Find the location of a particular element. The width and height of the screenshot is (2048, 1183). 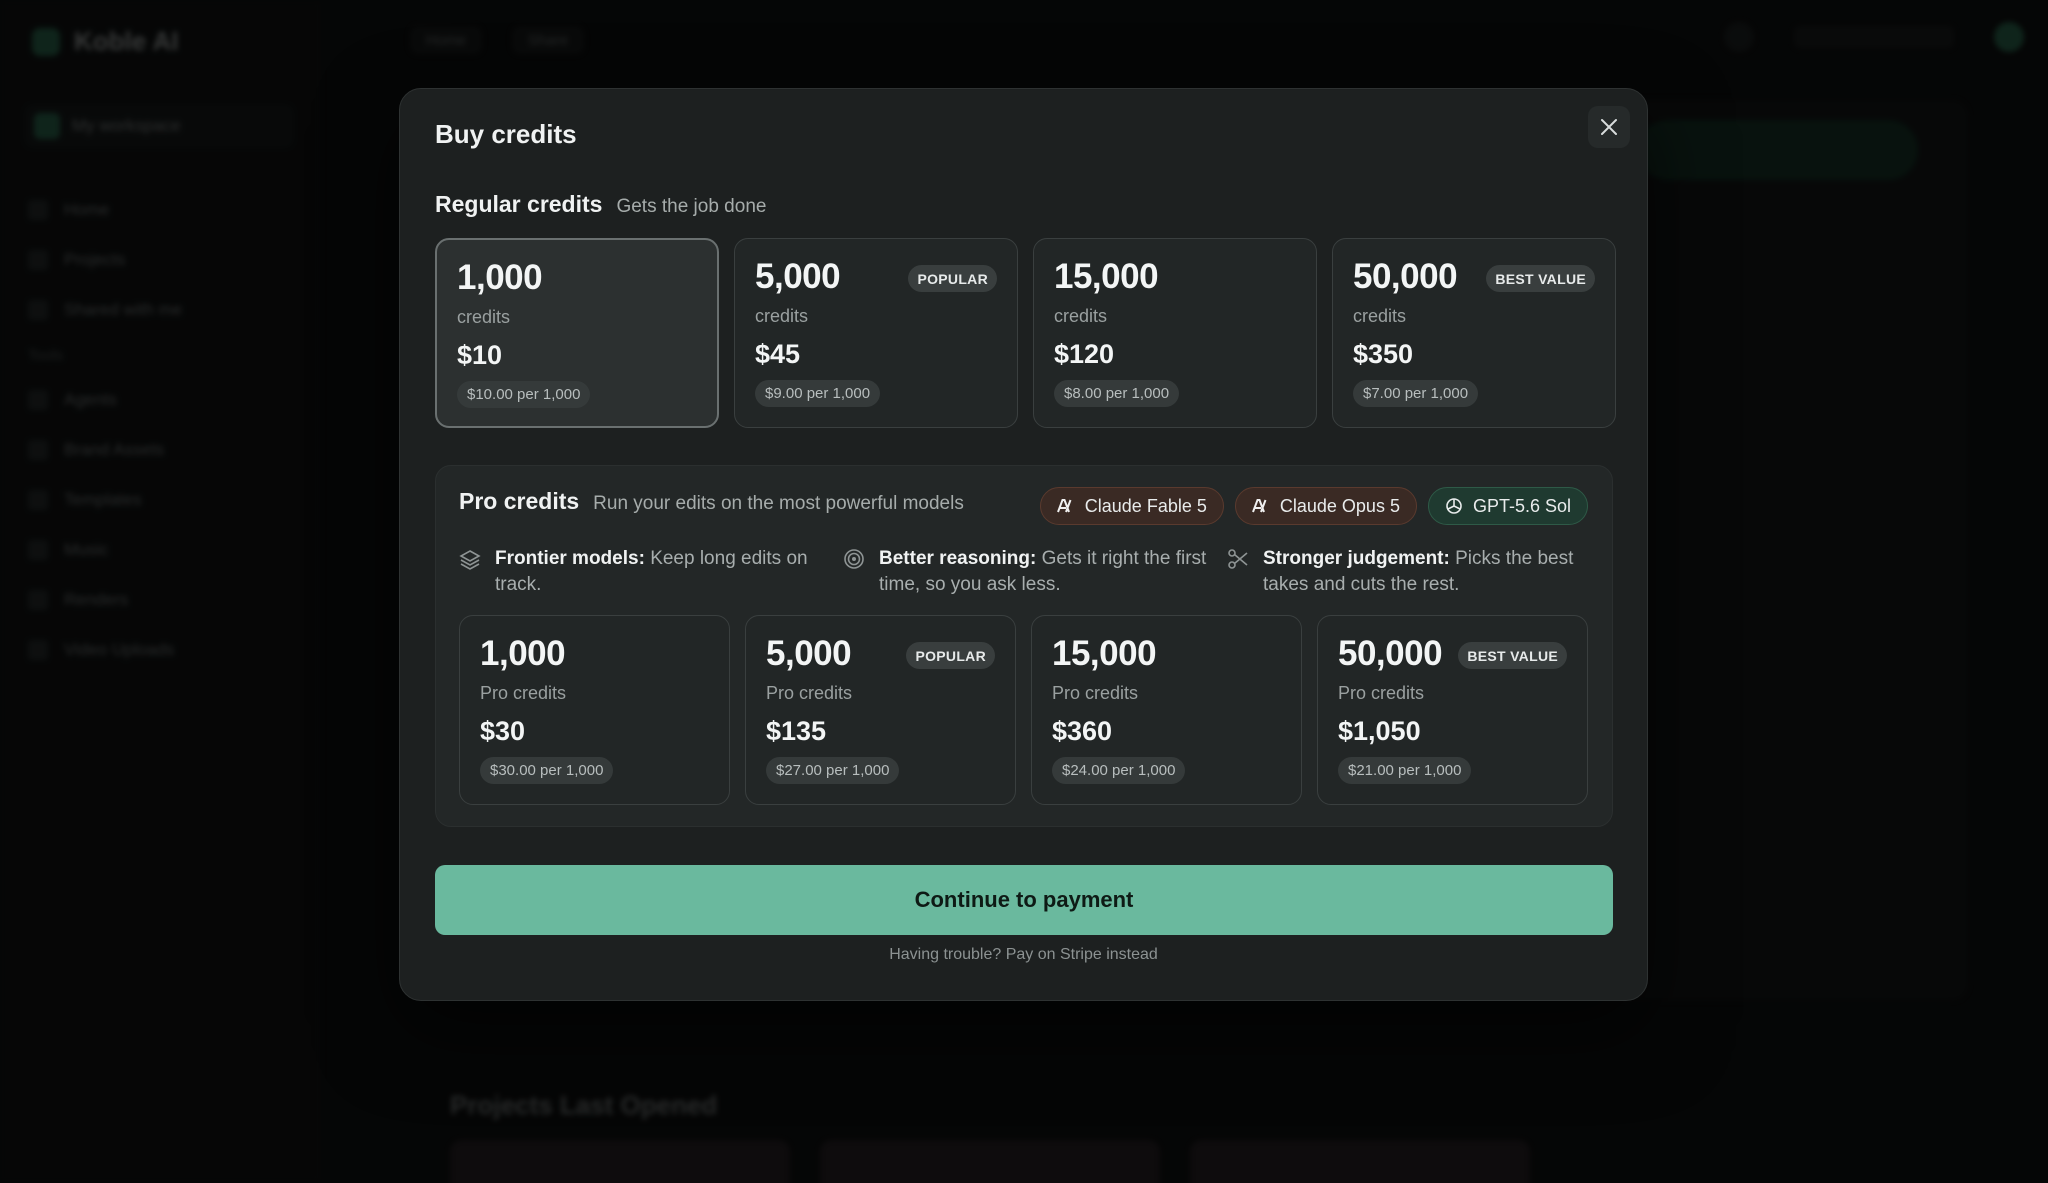

model-label: Claude Opus 5 is located at coordinates (1339, 505).